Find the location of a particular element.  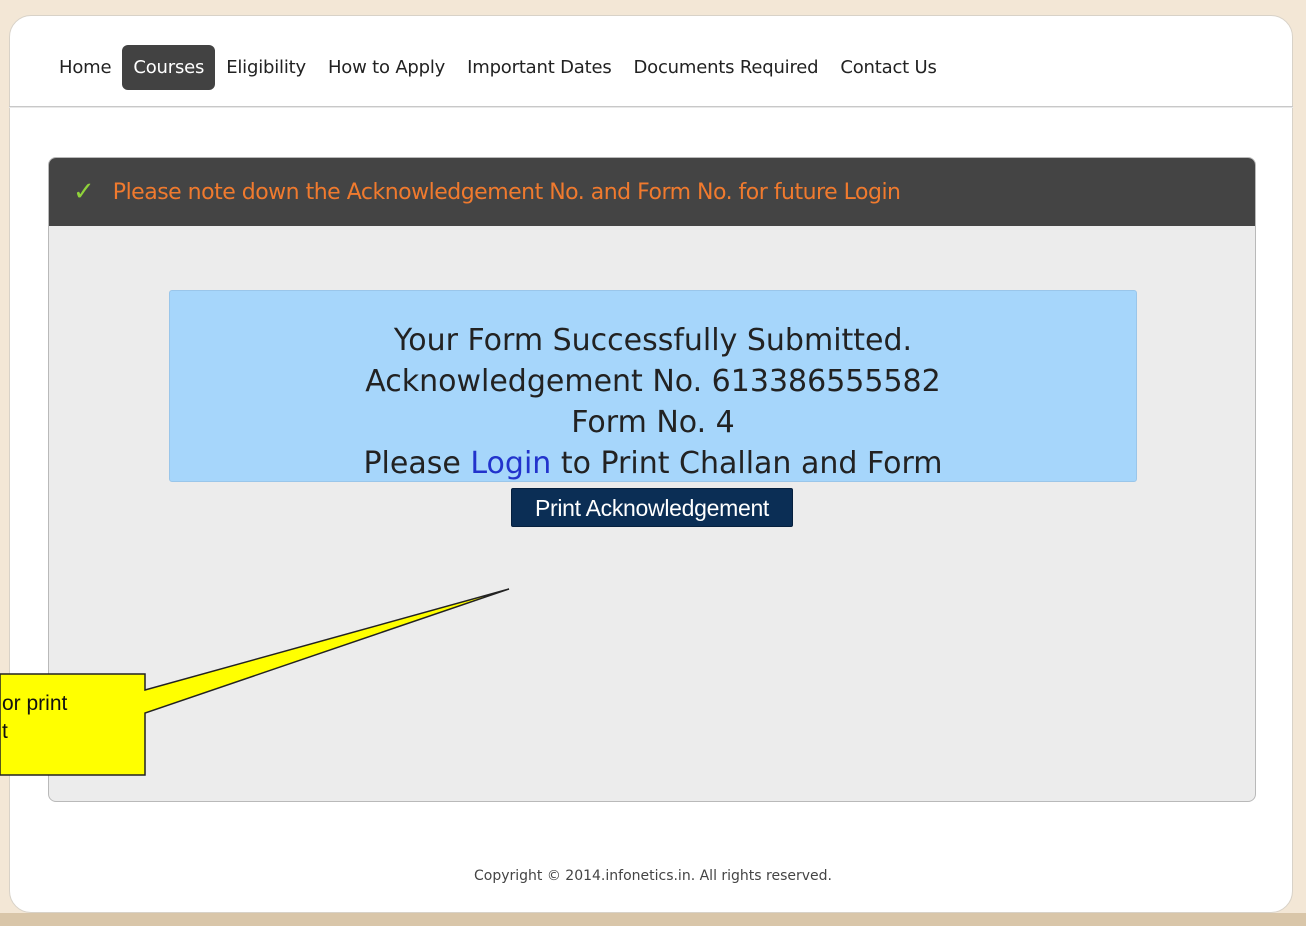

callout-line-1: or print is located at coordinates (35, 703).